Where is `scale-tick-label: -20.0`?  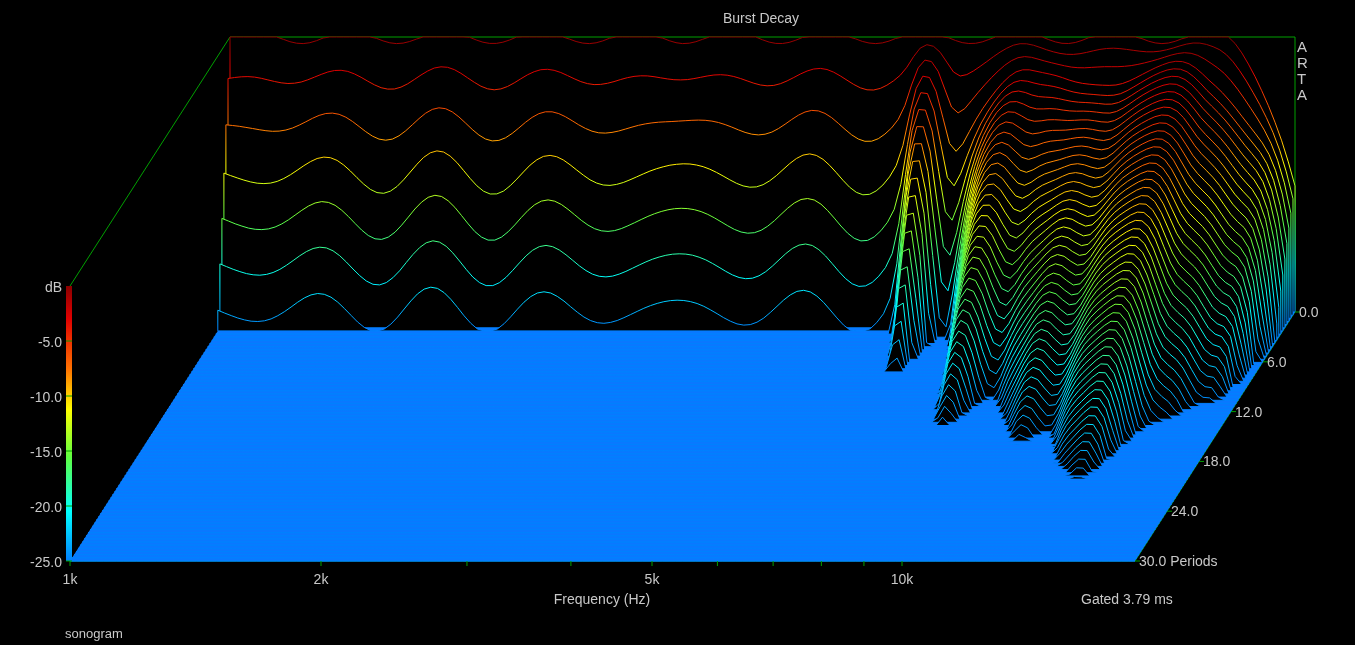
scale-tick-label: -20.0 is located at coordinates (46, 507).